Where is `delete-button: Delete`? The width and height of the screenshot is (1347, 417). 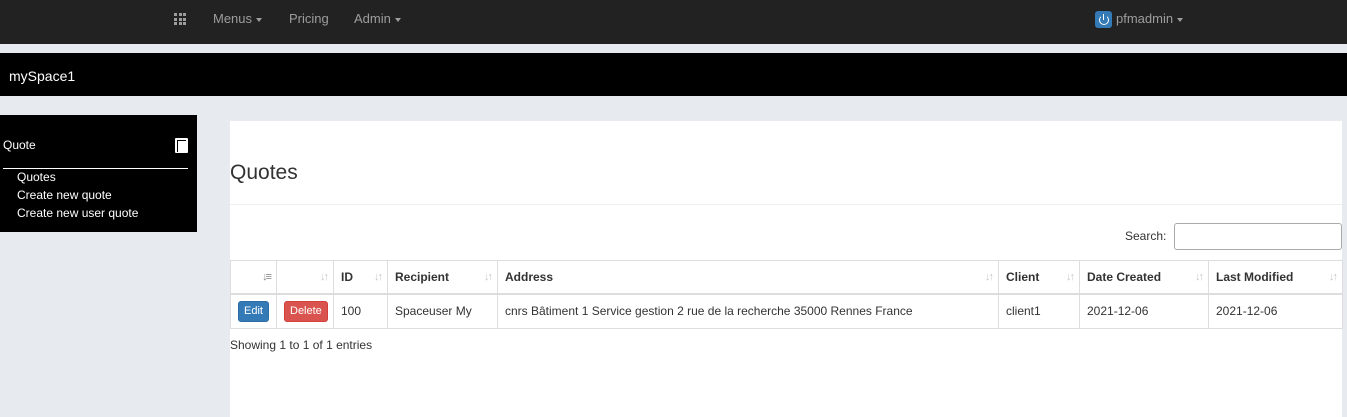 delete-button: Delete is located at coordinates (306, 311).